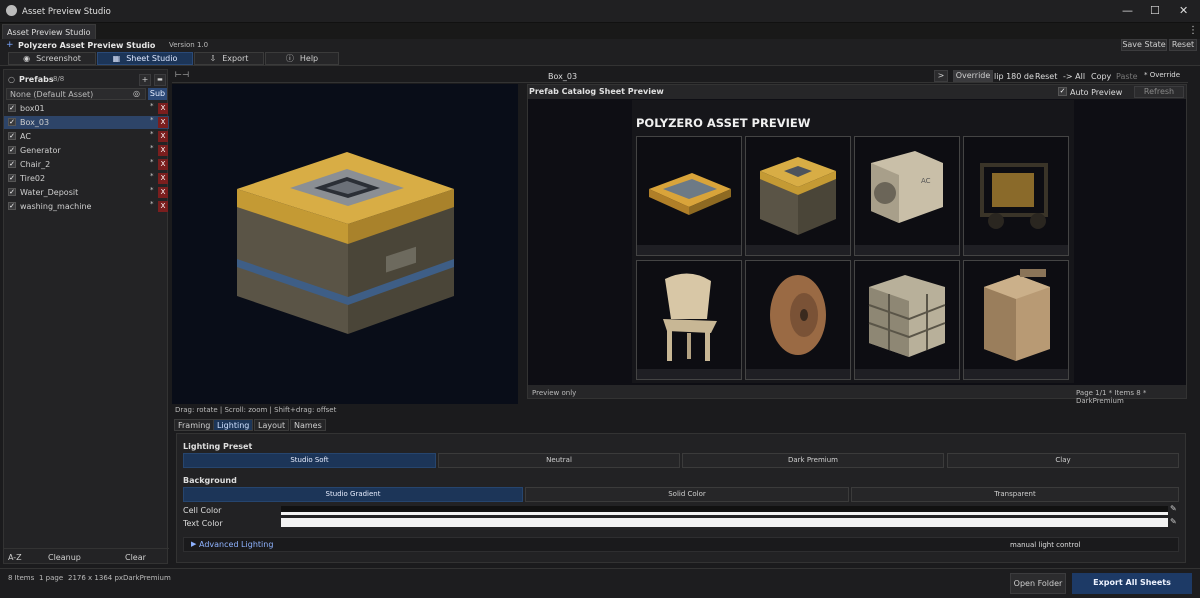  What do you see at coordinates (1015, 494) in the screenshot?
I see `bg-transparent: Transparent` at bounding box center [1015, 494].